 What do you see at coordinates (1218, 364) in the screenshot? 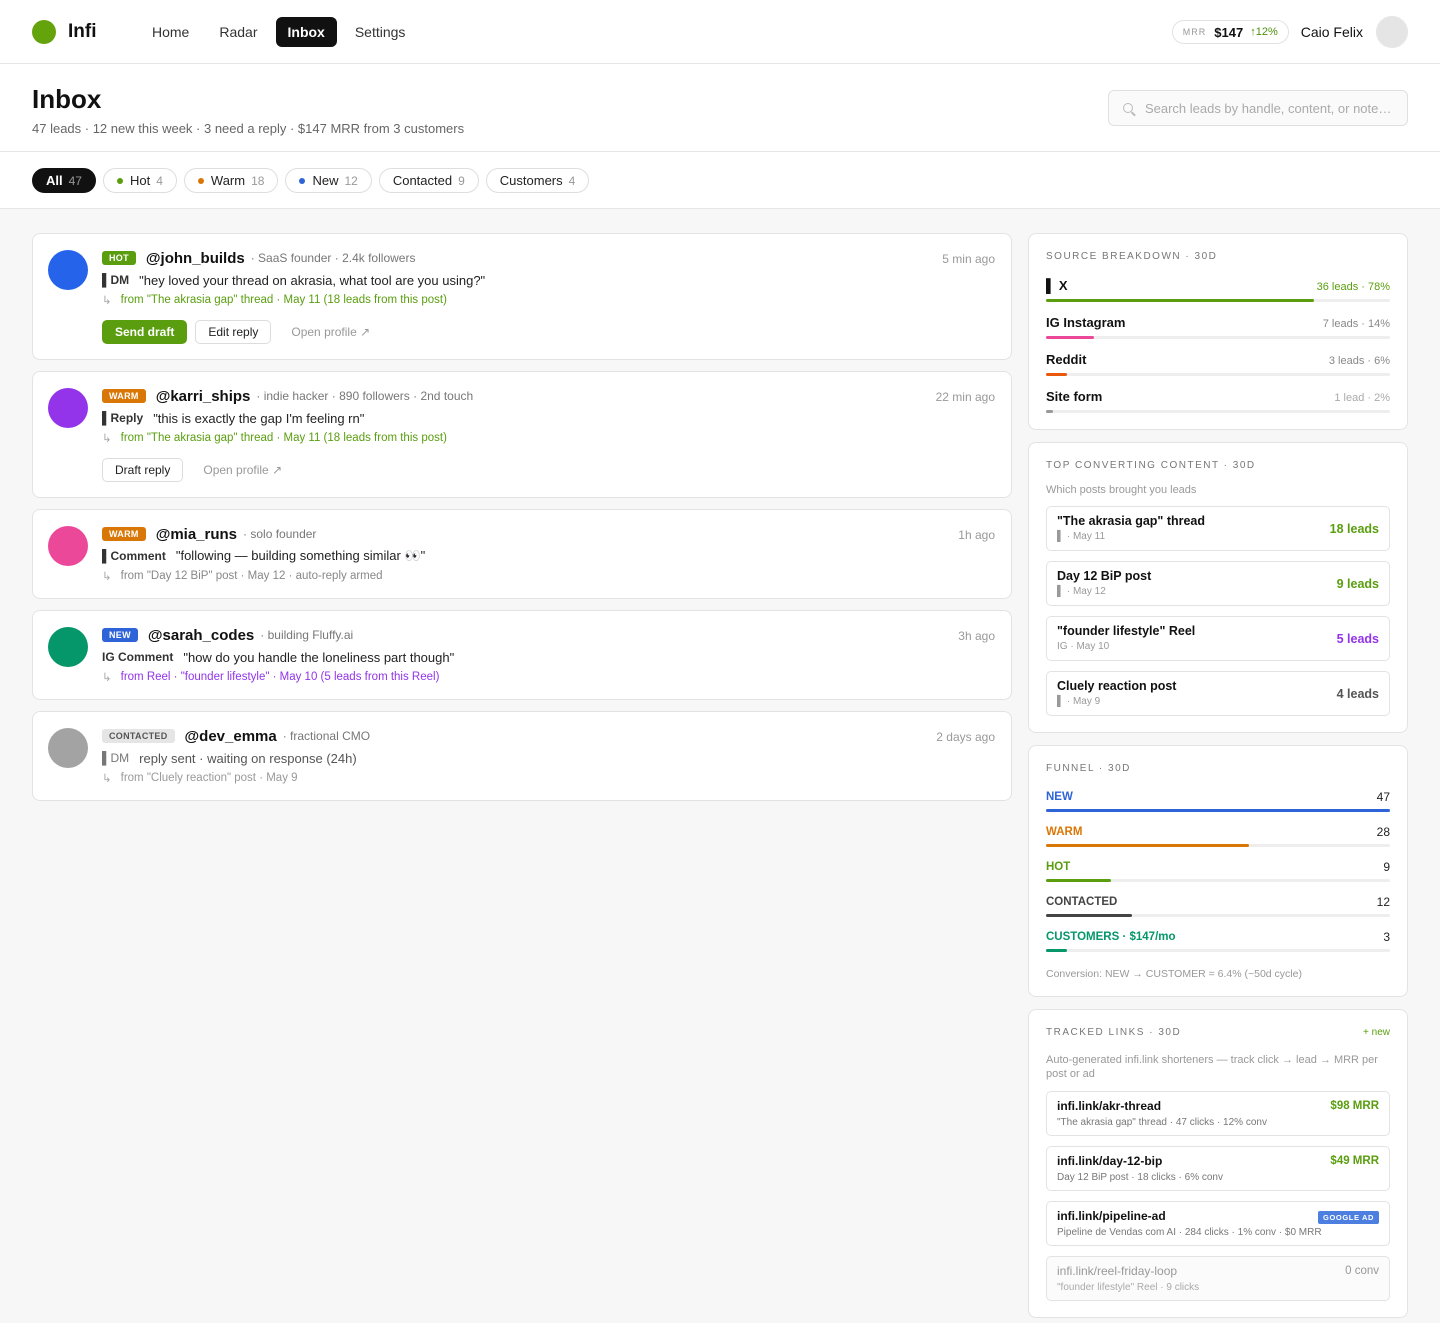
I see `source-row: Reddit 3 leads · 6%` at bounding box center [1218, 364].